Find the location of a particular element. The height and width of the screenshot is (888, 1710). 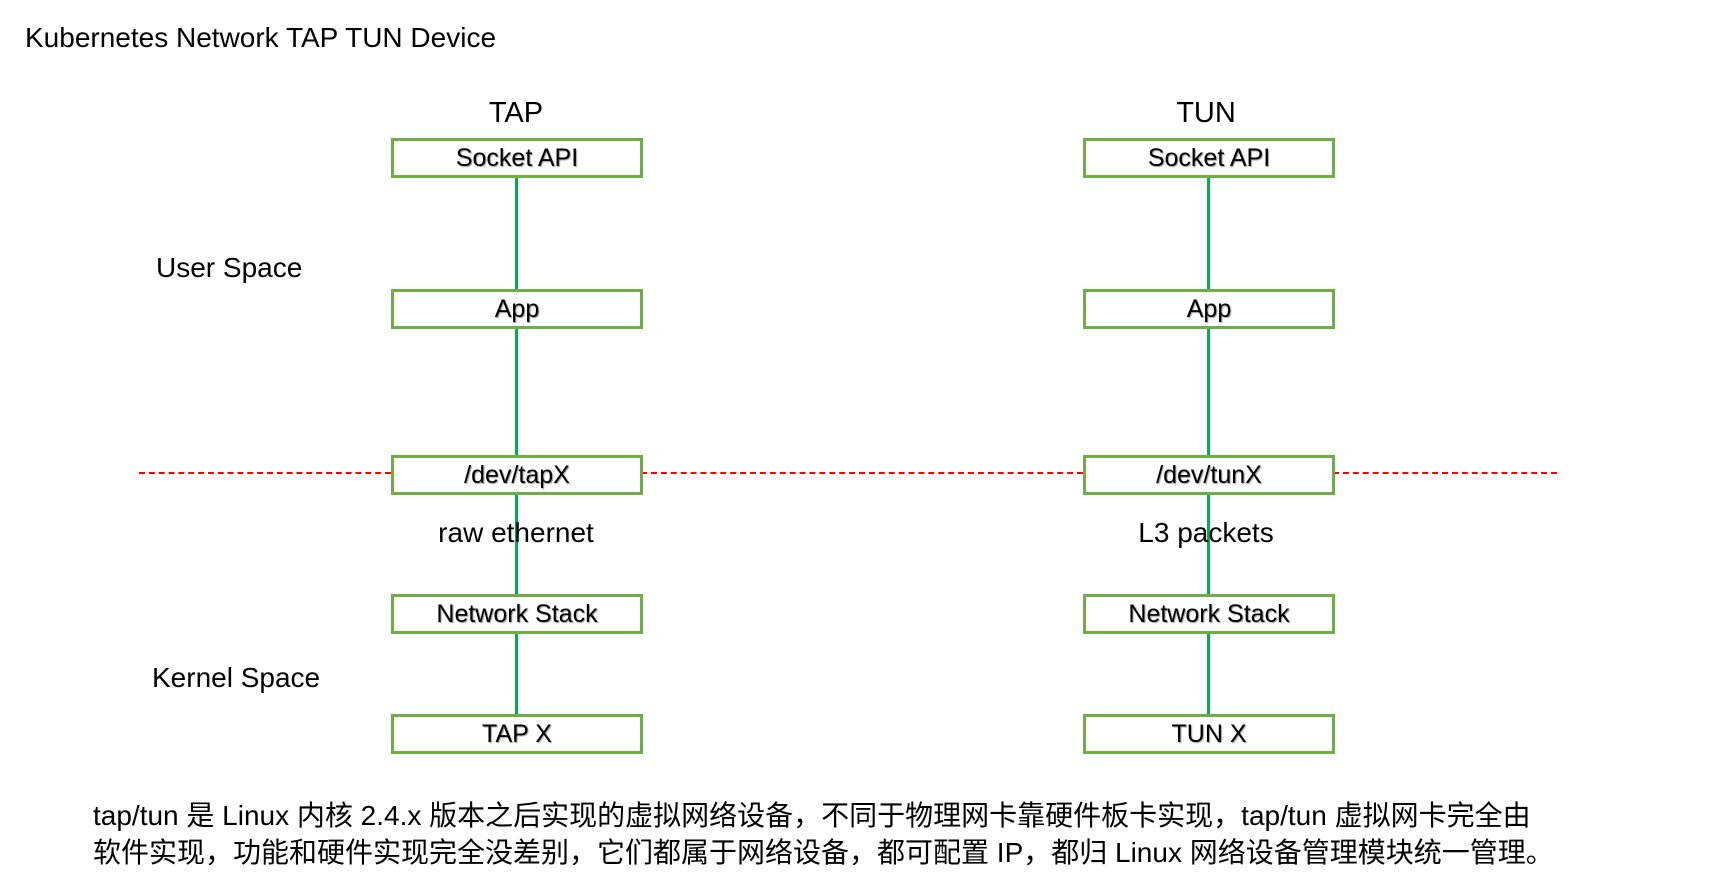

tap-link-label: raw ethernet is located at coordinates (516, 532).